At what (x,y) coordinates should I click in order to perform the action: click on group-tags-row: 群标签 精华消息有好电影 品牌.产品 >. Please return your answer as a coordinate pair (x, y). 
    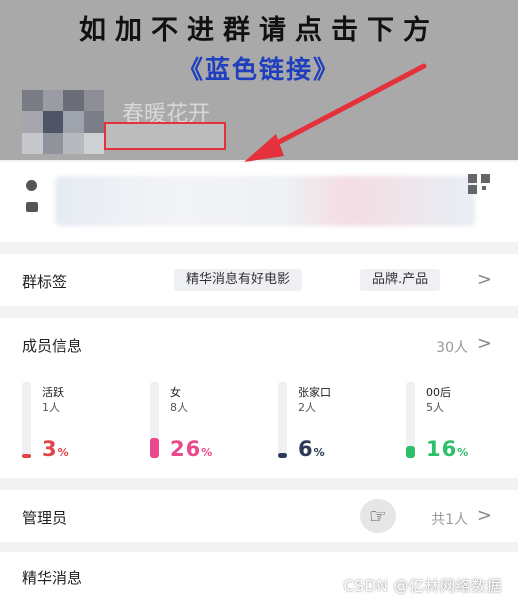
    Looking at the image, I should click on (259, 280).